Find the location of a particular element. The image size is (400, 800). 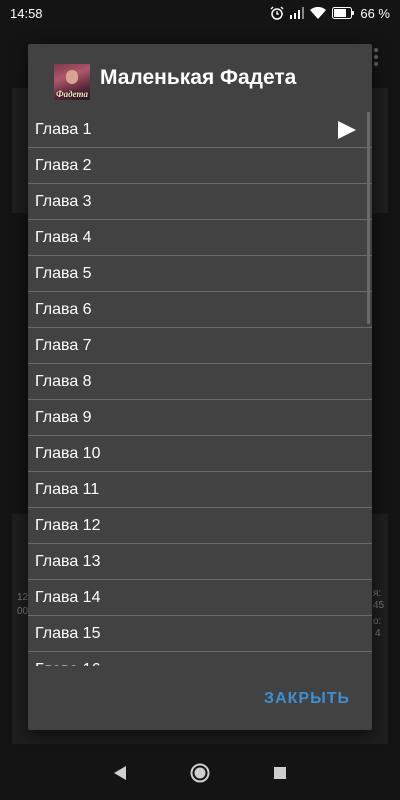

status-icons: 66 % is located at coordinates (330, 13).